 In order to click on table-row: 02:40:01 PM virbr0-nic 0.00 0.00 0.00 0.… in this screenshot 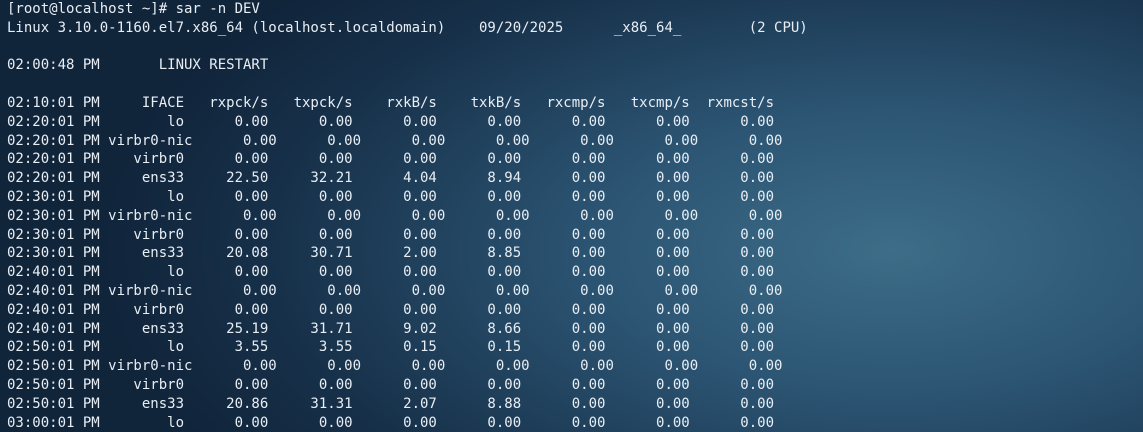, I will do `click(395, 290)`.